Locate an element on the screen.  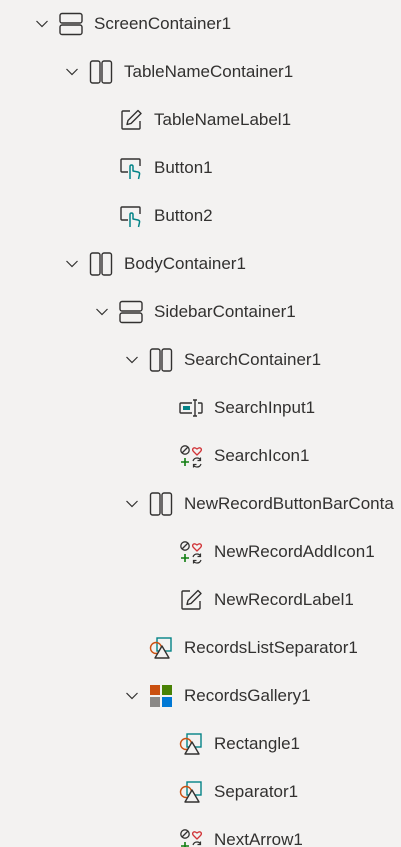
tree-item-new-record-button-bar-container: NewRecordButtonBarConta is located at coordinates (200, 504).